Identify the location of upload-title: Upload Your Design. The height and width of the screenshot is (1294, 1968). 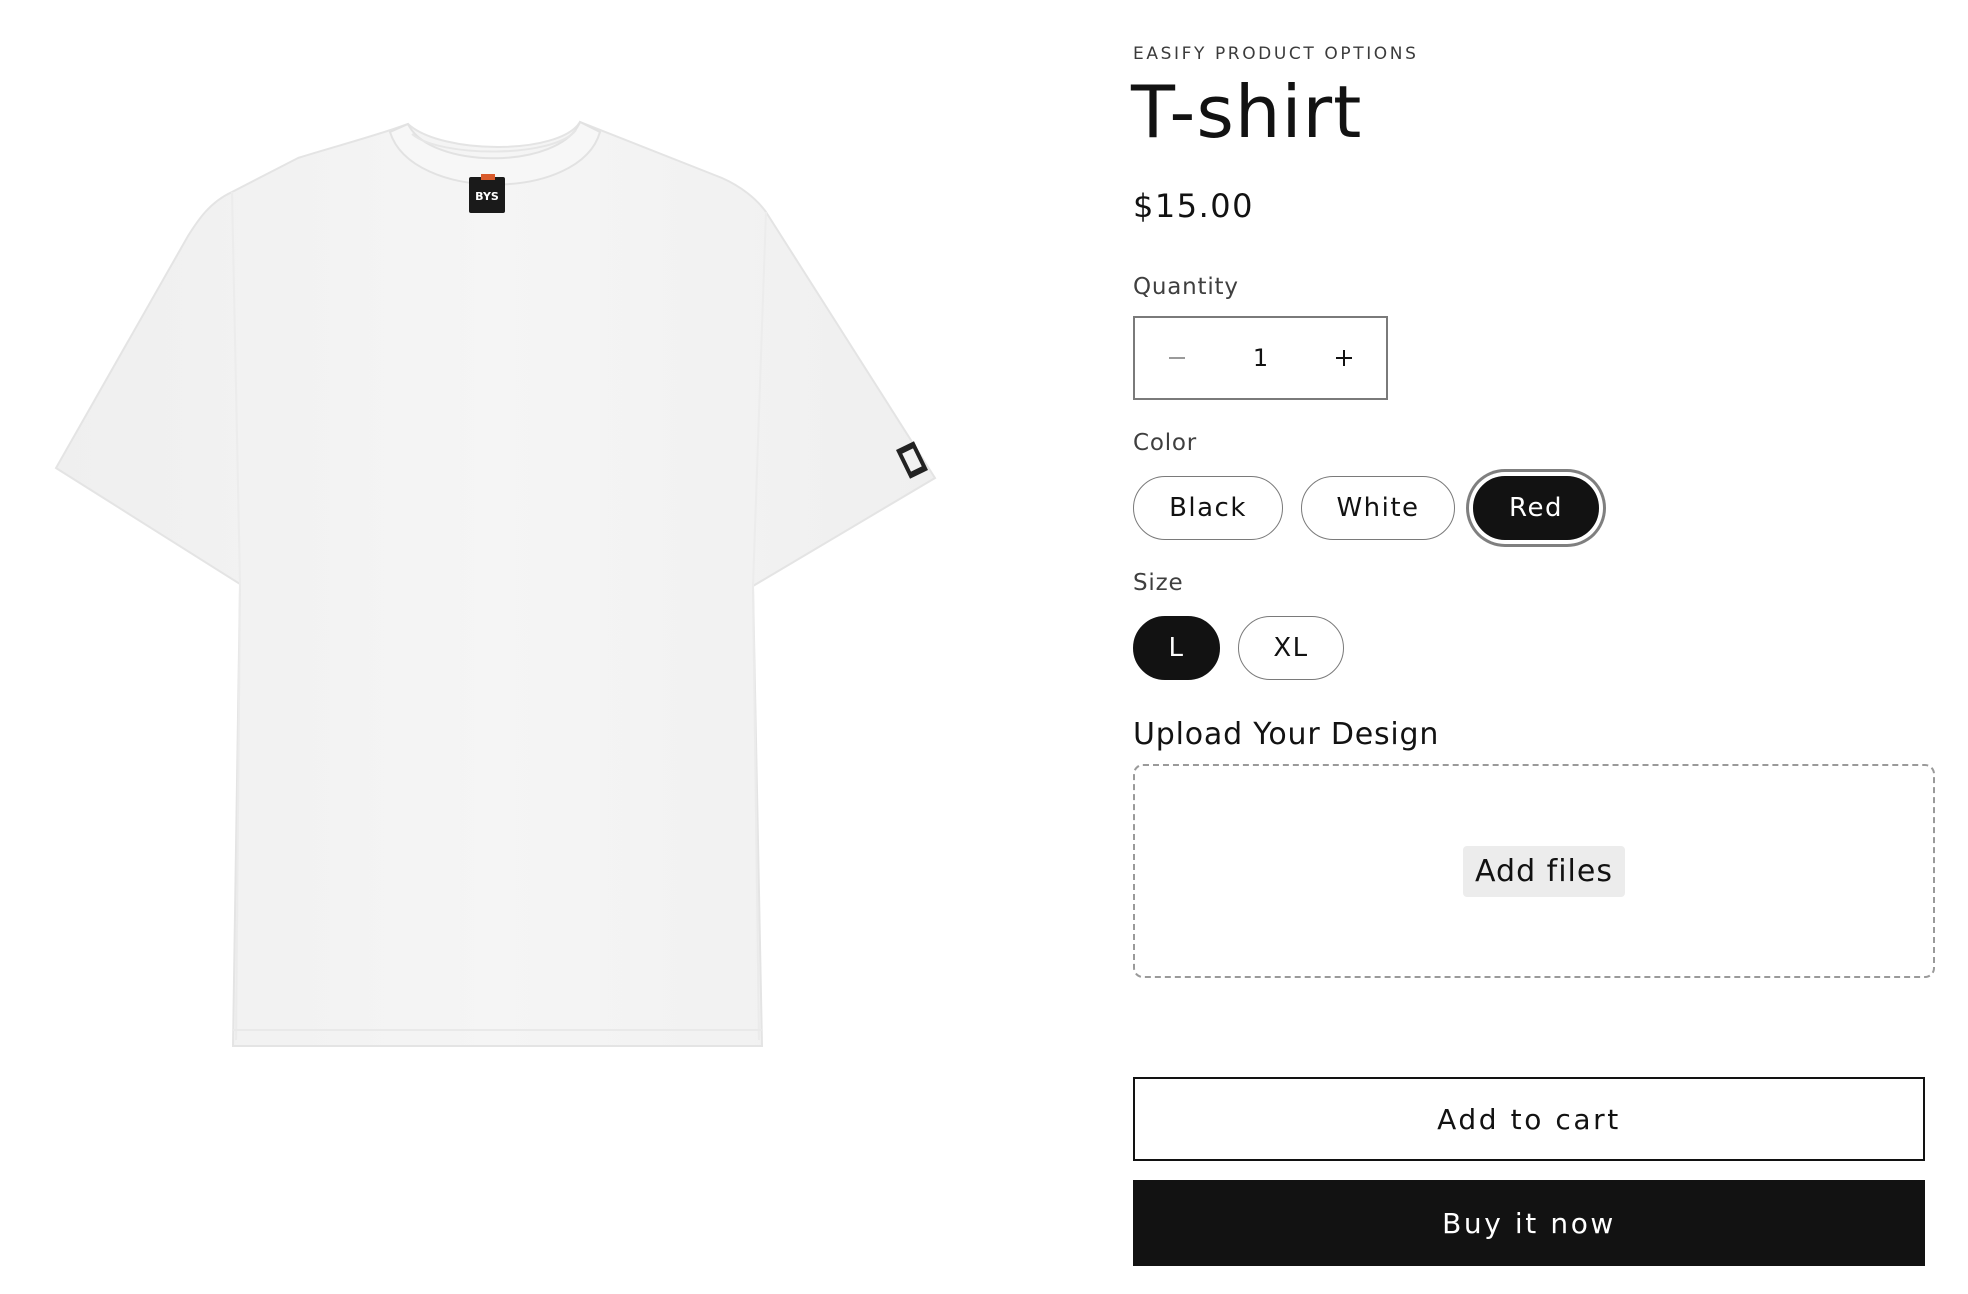
(1286, 734).